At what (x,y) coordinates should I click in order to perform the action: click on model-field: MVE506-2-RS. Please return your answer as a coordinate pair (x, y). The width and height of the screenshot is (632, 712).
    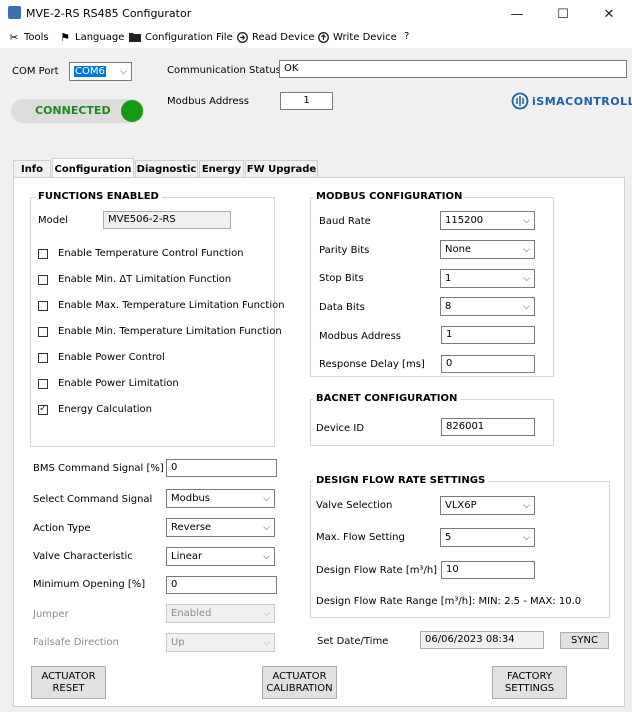
    Looking at the image, I should click on (167, 220).